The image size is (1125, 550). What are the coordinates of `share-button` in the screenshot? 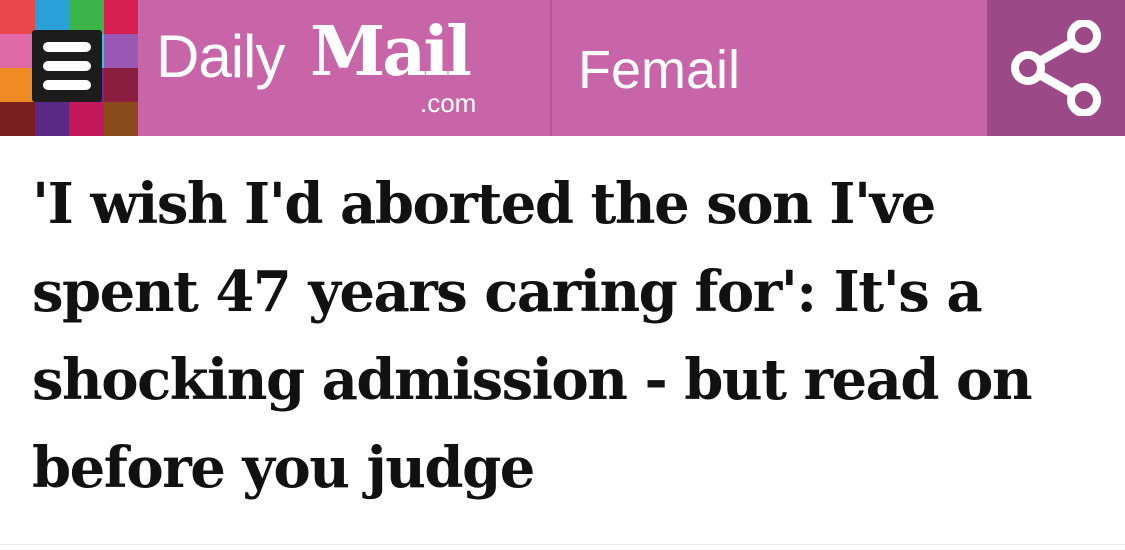 It's located at (1056, 68).